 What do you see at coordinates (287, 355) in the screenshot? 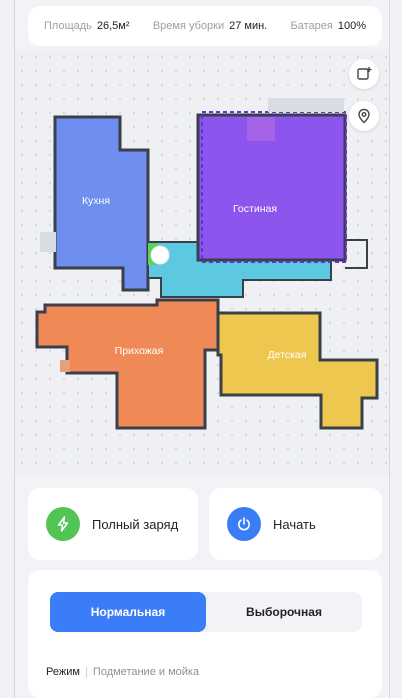
I see `room-label-kids: Детская` at bounding box center [287, 355].